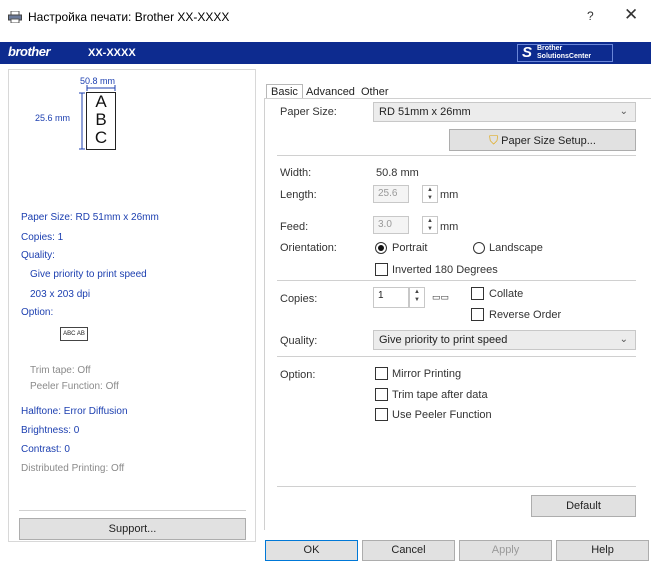  What do you see at coordinates (550, 48) in the screenshot?
I see `solutions-center-line1: Brother` at bounding box center [550, 48].